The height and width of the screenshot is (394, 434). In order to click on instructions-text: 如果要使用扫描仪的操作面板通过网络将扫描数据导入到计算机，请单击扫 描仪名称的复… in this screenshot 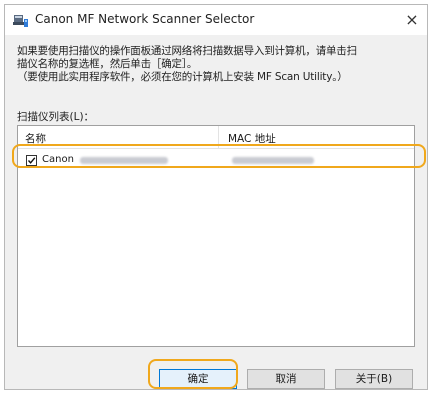, I will do `click(217, 64)`.